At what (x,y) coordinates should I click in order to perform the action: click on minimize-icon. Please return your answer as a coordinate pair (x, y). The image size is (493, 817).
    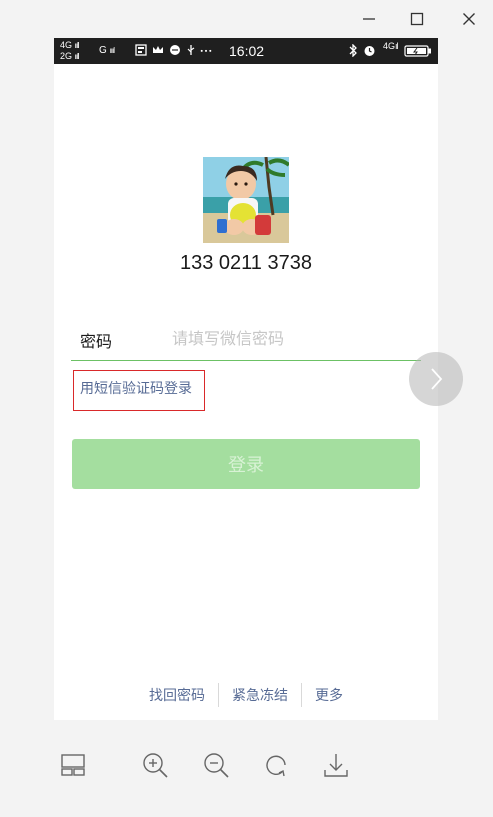
    Looking at the image, I should click on (369, 19).